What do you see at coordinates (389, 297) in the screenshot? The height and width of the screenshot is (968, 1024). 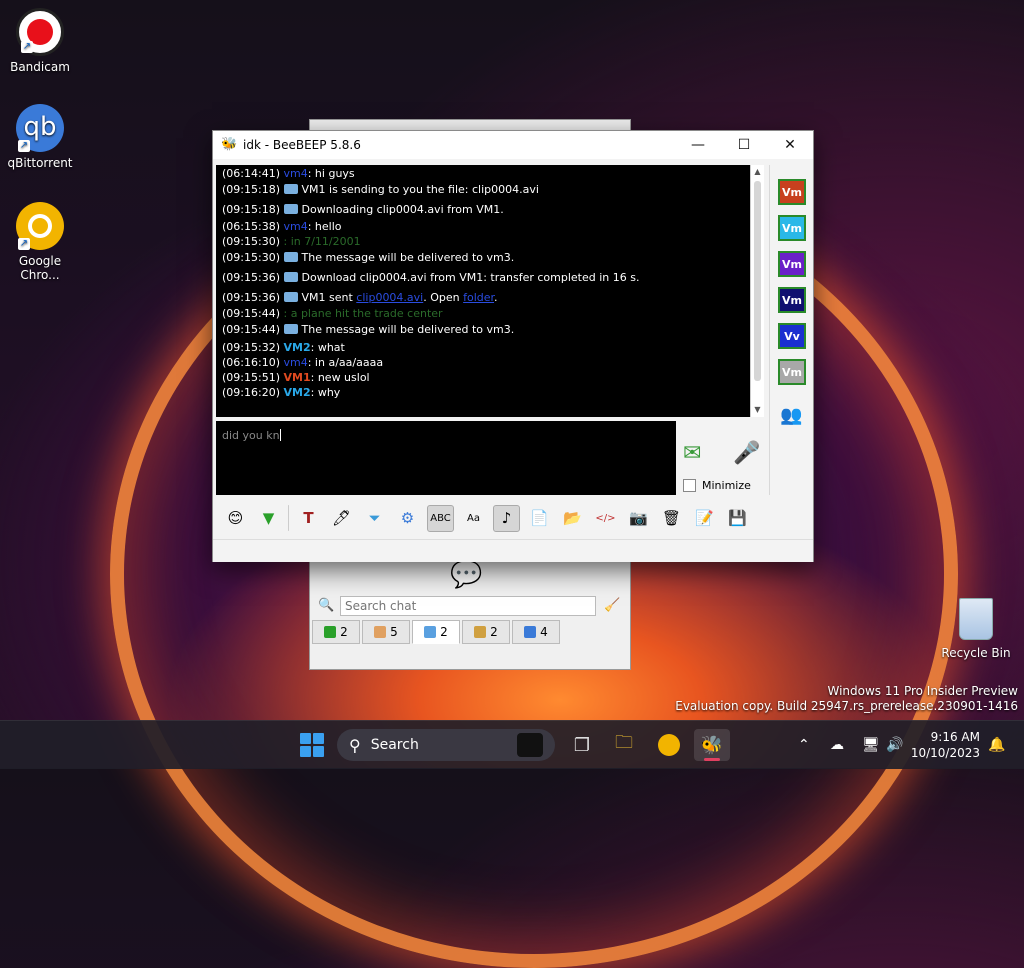 I see `file-link: clip0004.avi` at bounding box center [389, 297].